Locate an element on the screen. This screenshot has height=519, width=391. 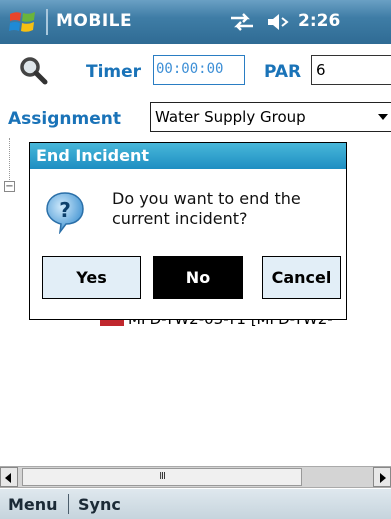
assignment-select: Water Supply Group is located at coordinates (270, 117).